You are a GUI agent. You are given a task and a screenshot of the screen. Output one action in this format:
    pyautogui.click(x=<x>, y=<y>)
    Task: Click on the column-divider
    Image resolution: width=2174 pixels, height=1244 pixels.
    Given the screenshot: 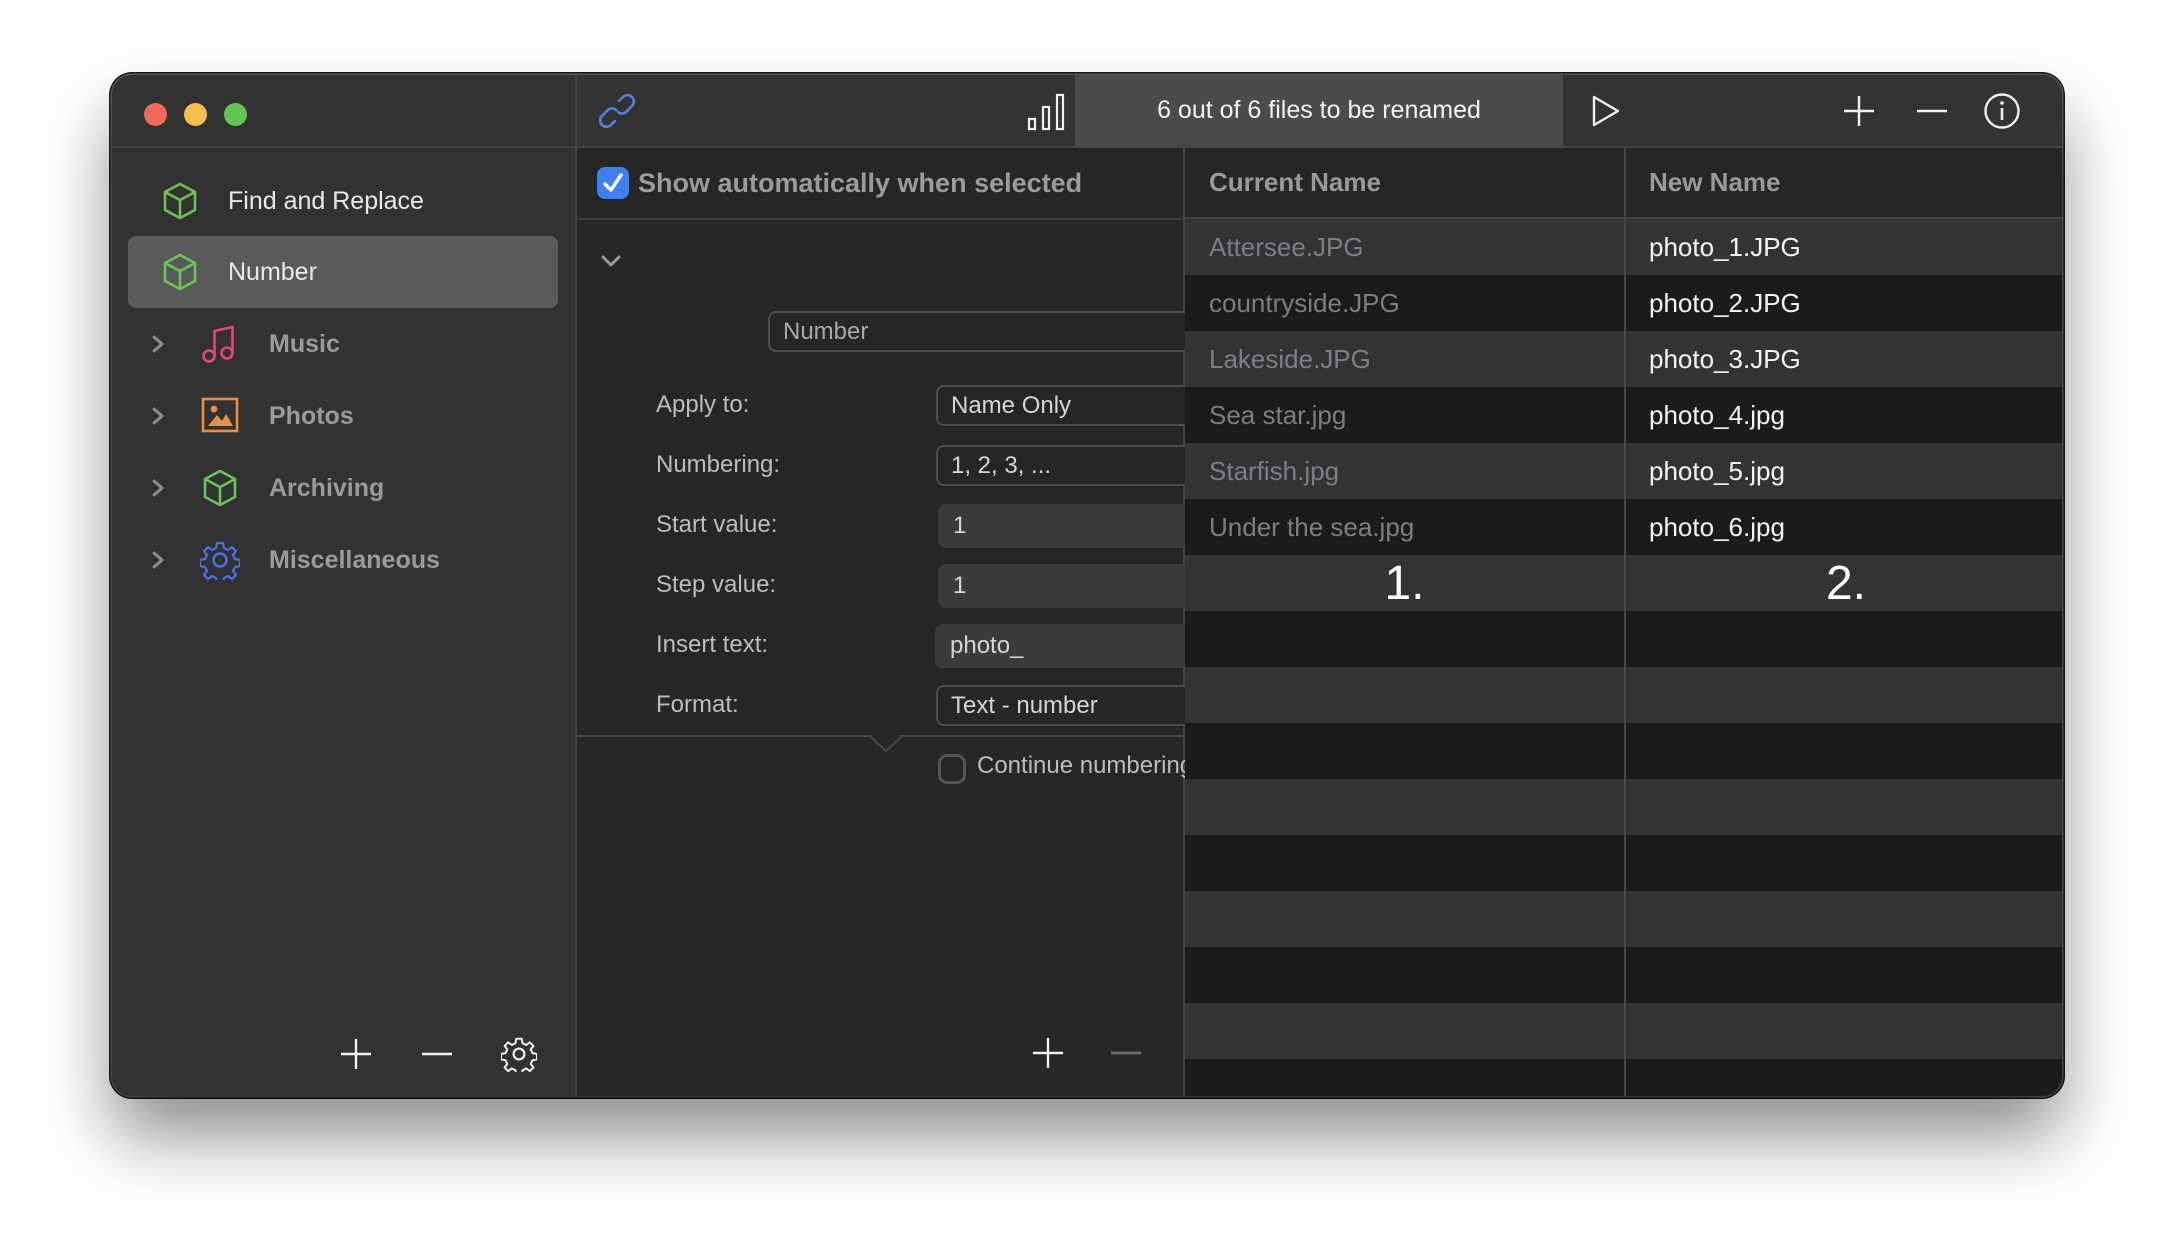 What is the action you would take?
    pyautogui.click(x=1625, y=622)
    